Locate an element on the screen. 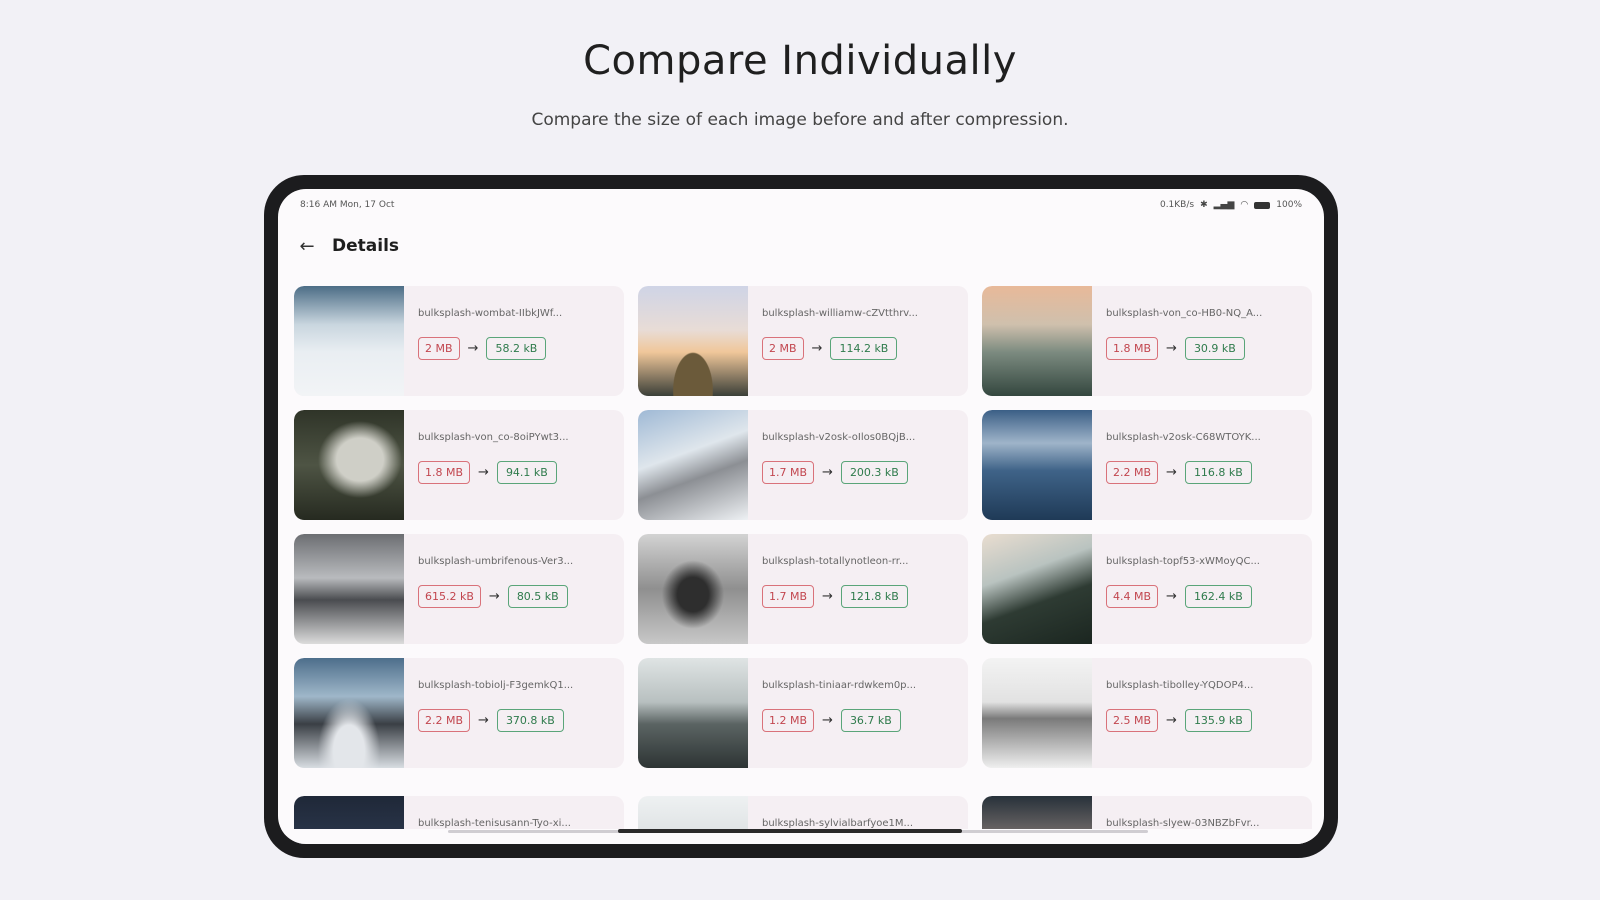  image-card: bulksplash-wombat-IIbkJWf... 2 MB → 58.2 kB is located at coordinates (459, 341).